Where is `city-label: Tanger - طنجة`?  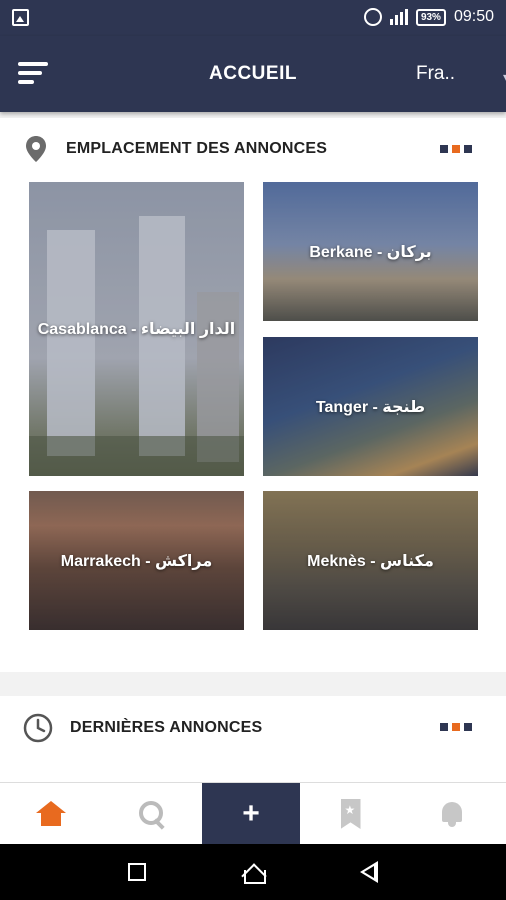
city-label: Tanger - طنجة is located at coordinates (370, 407).